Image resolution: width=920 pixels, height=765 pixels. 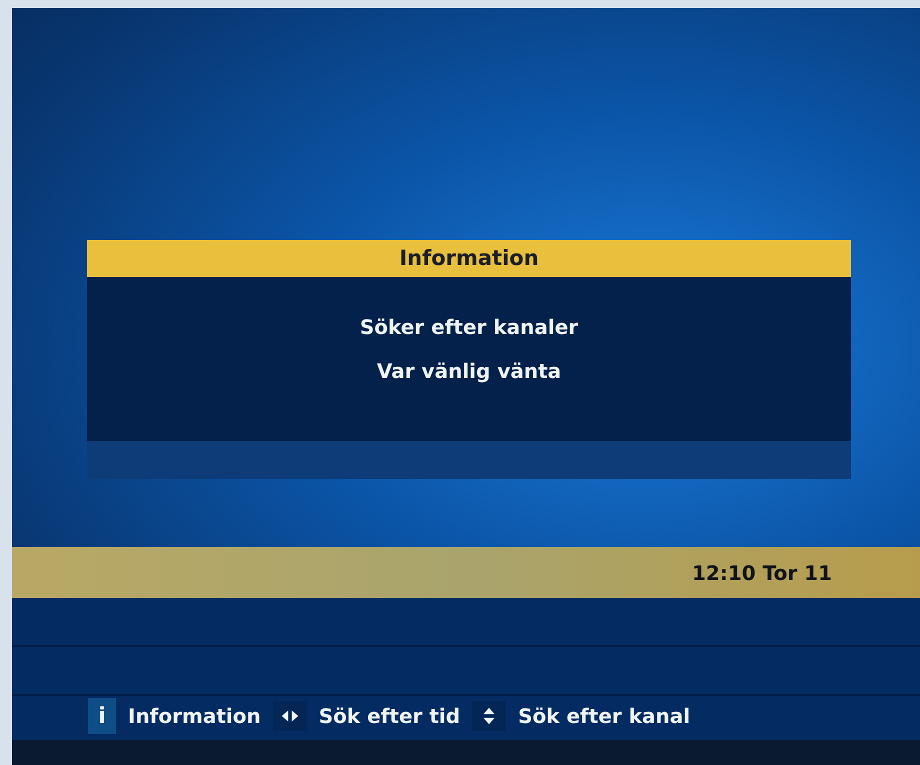 What do you see at coordinates (469, 258) in the screenshot?
I see `dialog-title: Information` at bounding box center [469, 258].